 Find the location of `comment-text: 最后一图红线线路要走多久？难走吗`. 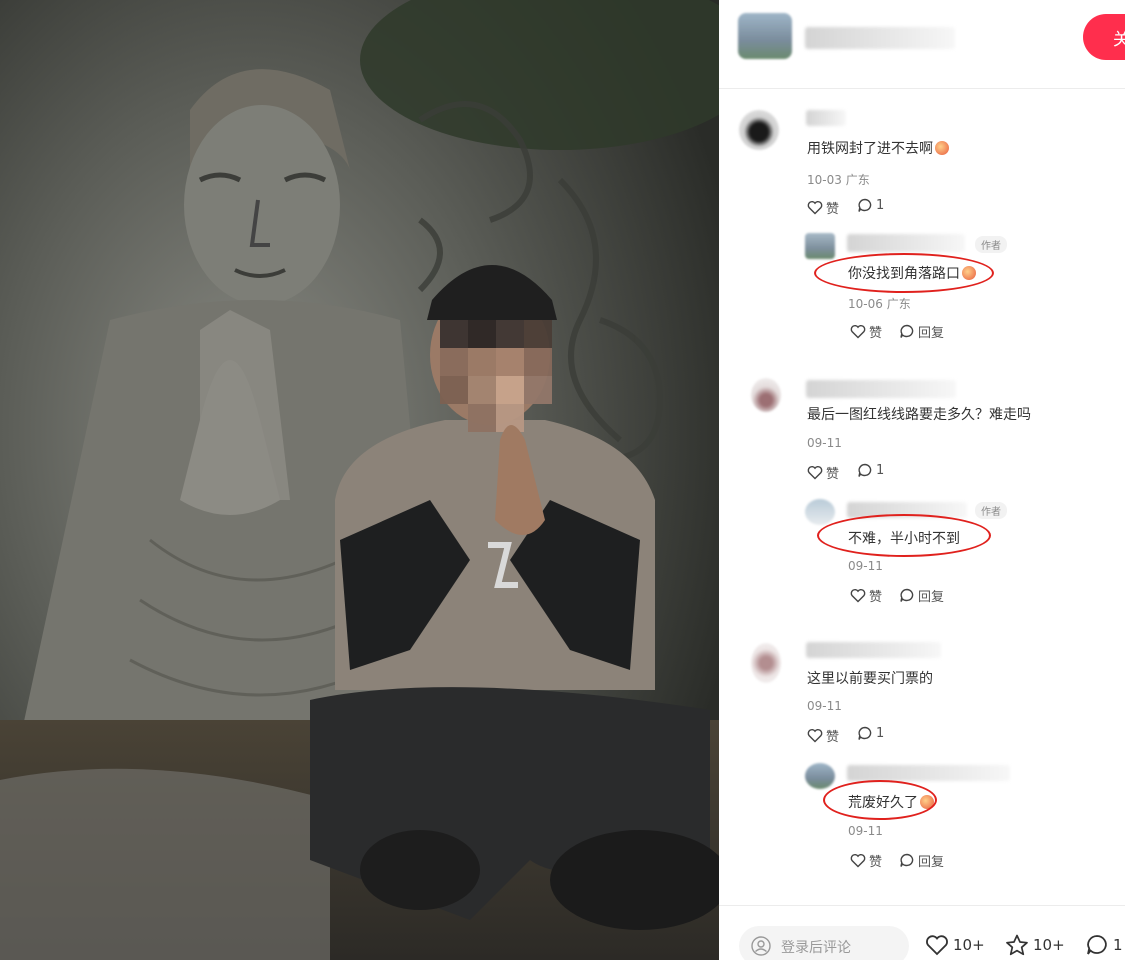

comment-text: 最后一图红线线路要走多久？难走吗 is located at coordinates (919, 415).